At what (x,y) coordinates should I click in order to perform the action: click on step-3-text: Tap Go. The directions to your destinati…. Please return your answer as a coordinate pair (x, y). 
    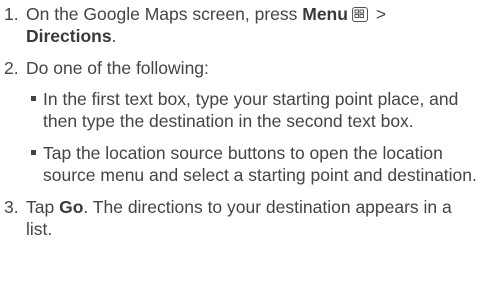
    Looking at the image, I should click on (239, 218).